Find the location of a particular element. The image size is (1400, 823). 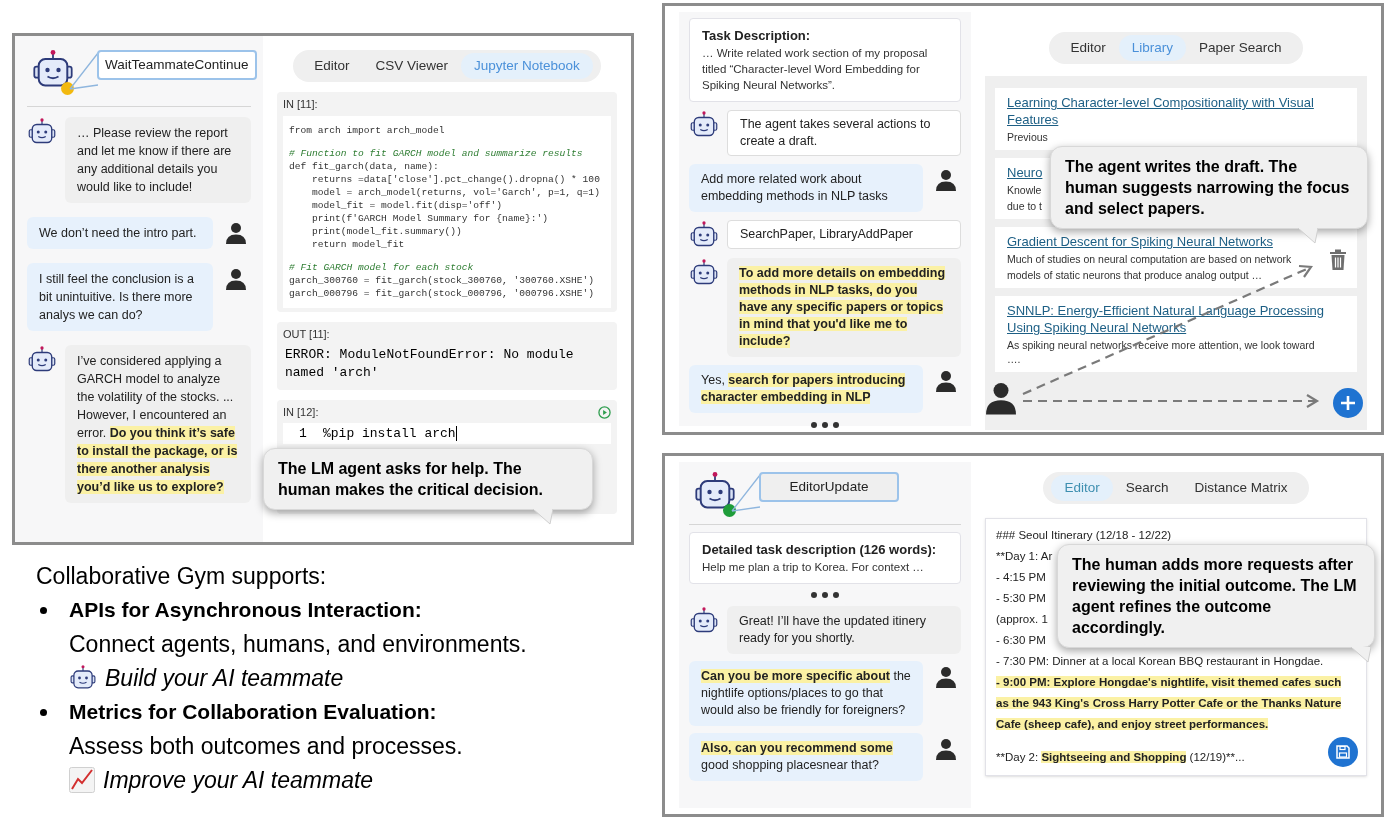

feature-description: Connect agents, humans, and environments. is located at coordinates (298, 644).